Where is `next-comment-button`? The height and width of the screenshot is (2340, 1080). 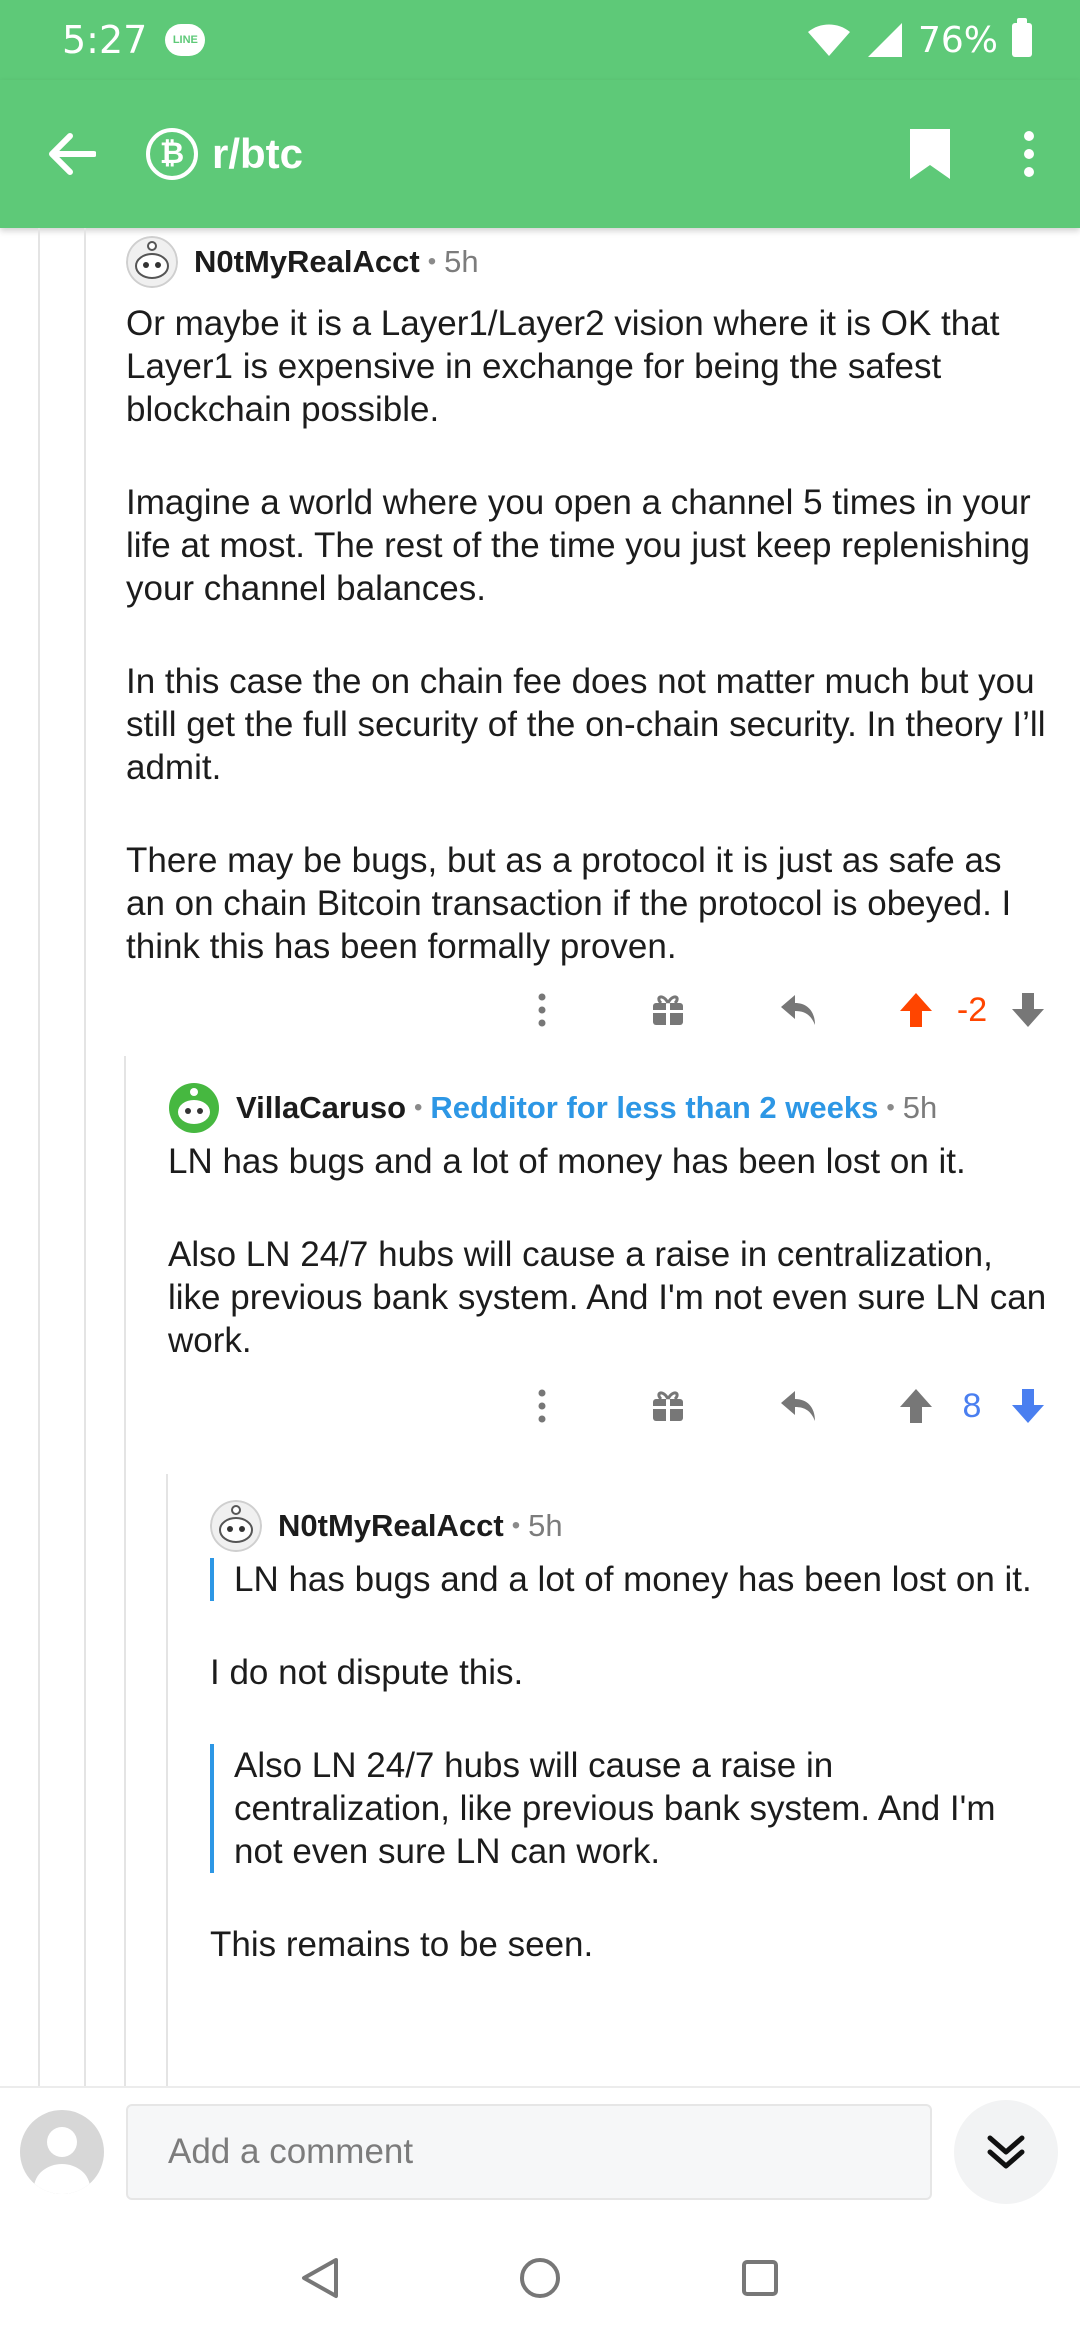 next-comment-button is located at coordinates (1006, 2152).